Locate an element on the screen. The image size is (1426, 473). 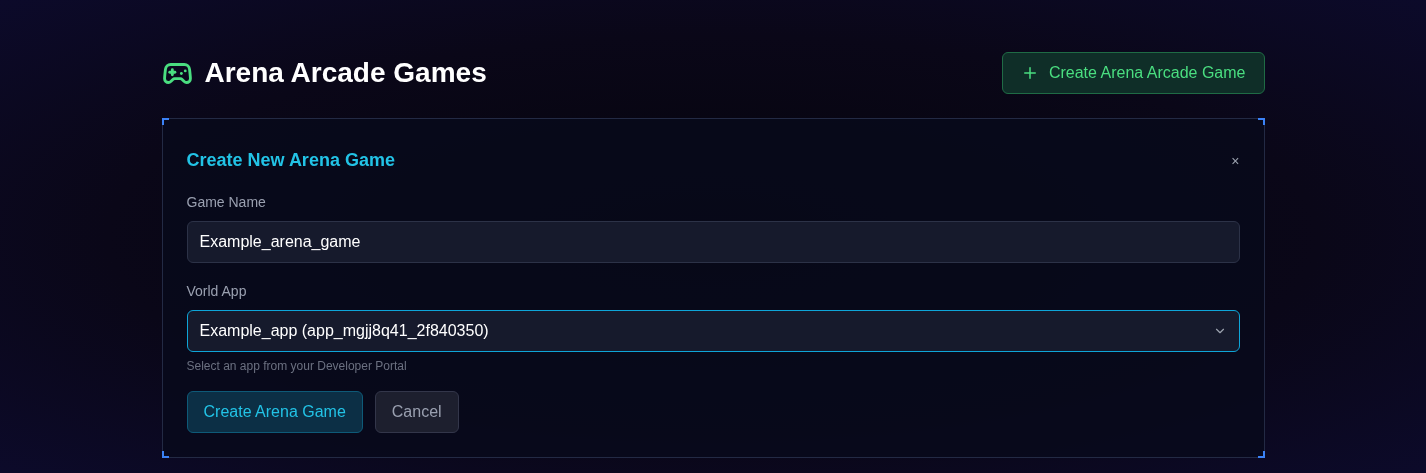
create-game-button: Create Arena Arcade Game is located at coordinates (1133, 73).